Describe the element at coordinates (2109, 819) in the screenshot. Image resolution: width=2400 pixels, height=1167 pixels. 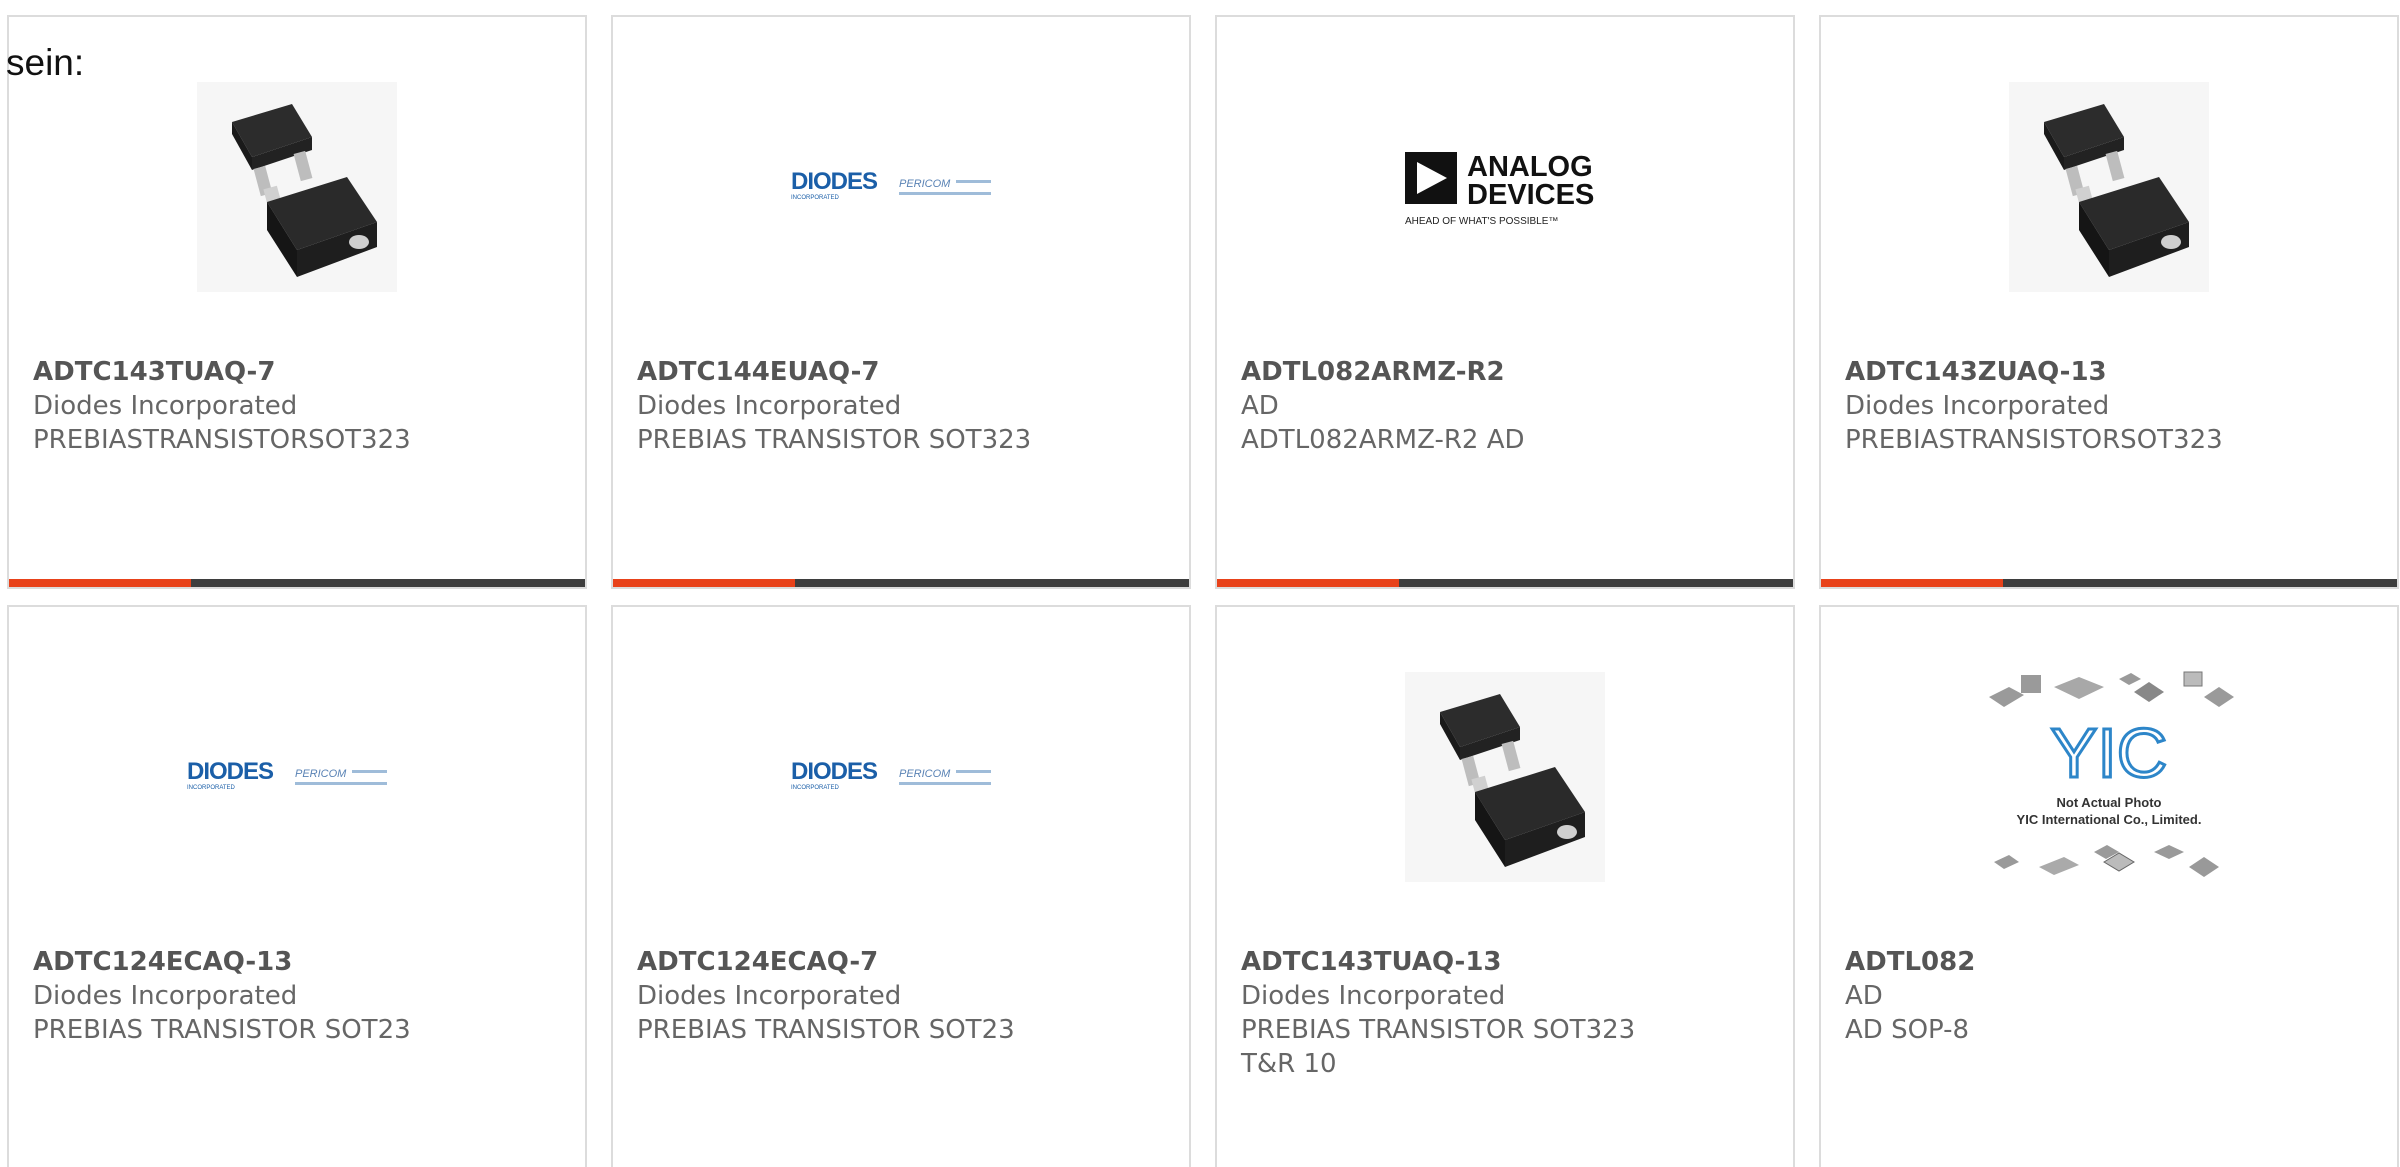
I see `svg-text:YIC International Co., Limited: YIC International Co., Limited.` at that location.